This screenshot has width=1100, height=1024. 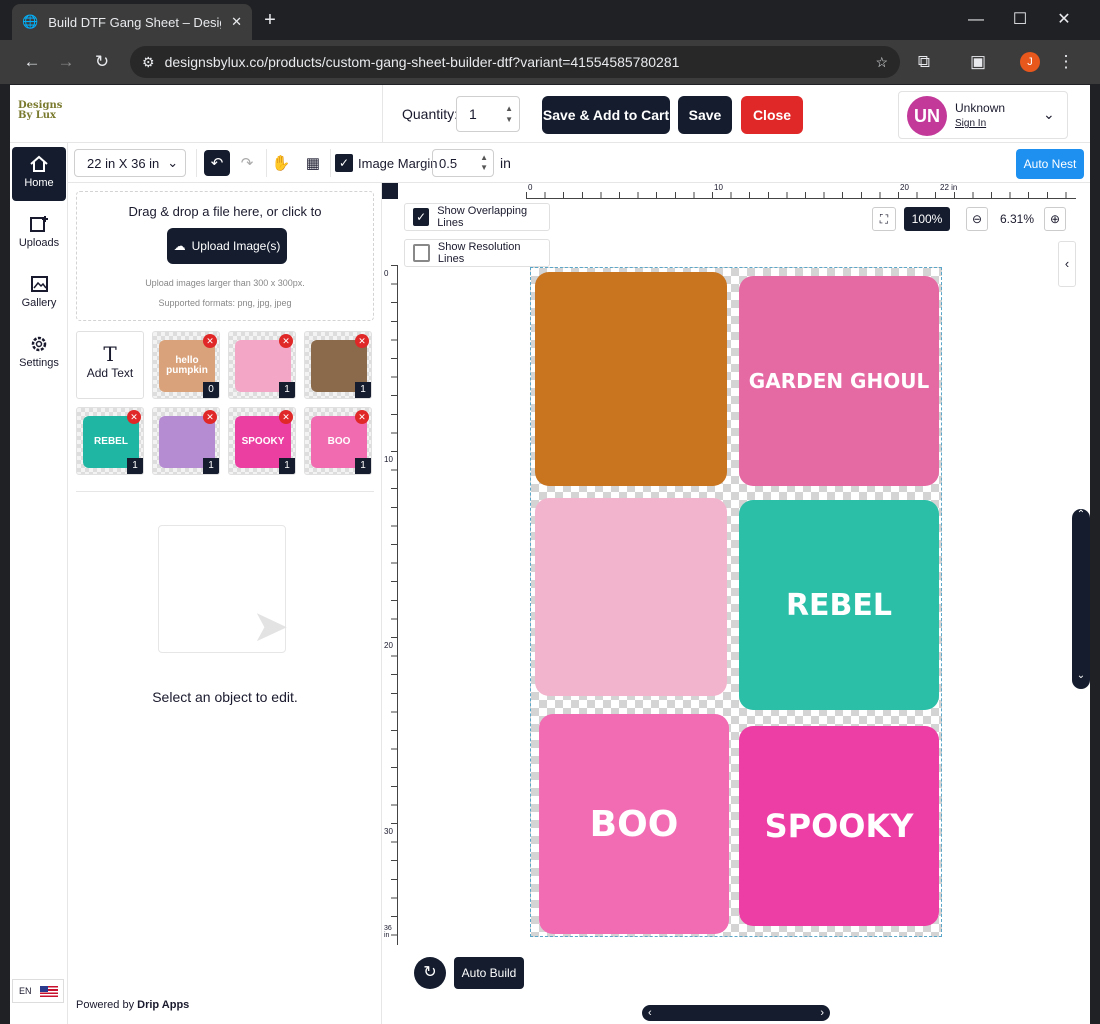 What do you see at coordinates (39, 303) in the screenshot?
I see `nav-gallery-label: Gallery` at bounding box center [39, 303].